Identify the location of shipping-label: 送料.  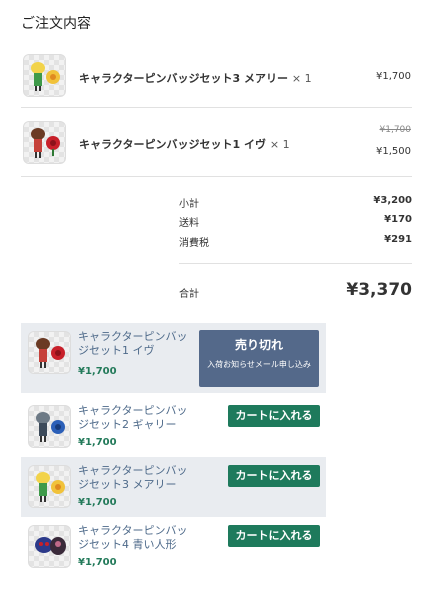
(189, 223).